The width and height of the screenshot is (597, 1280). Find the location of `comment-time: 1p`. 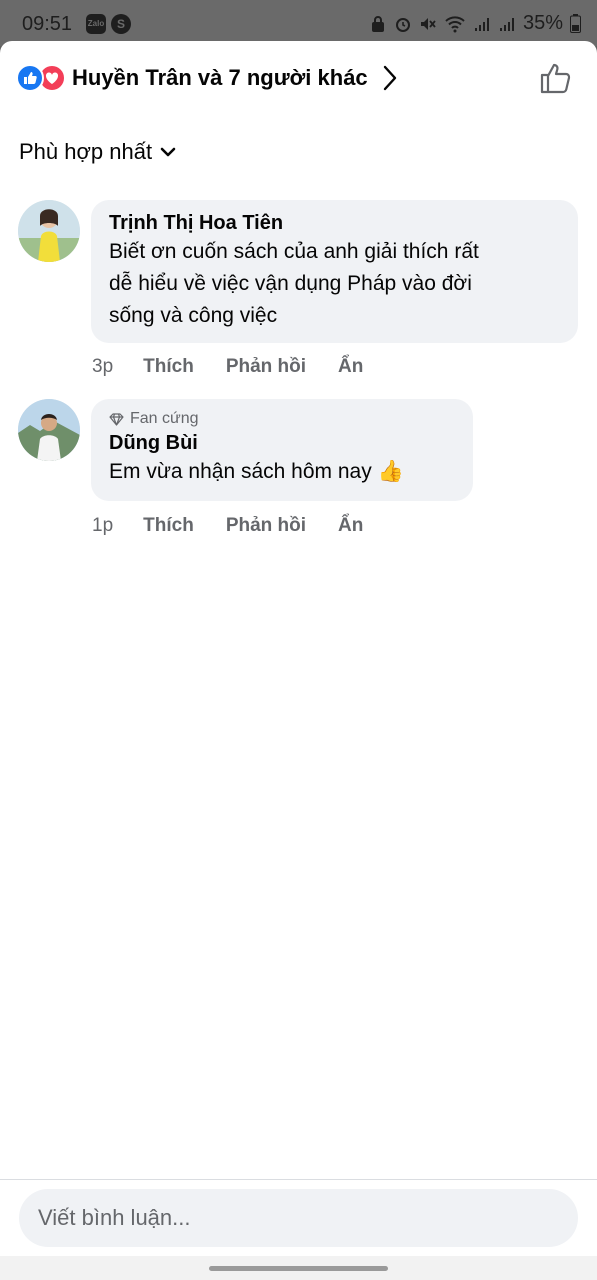

comment-time: 1p is located at coordinates (103, 525).